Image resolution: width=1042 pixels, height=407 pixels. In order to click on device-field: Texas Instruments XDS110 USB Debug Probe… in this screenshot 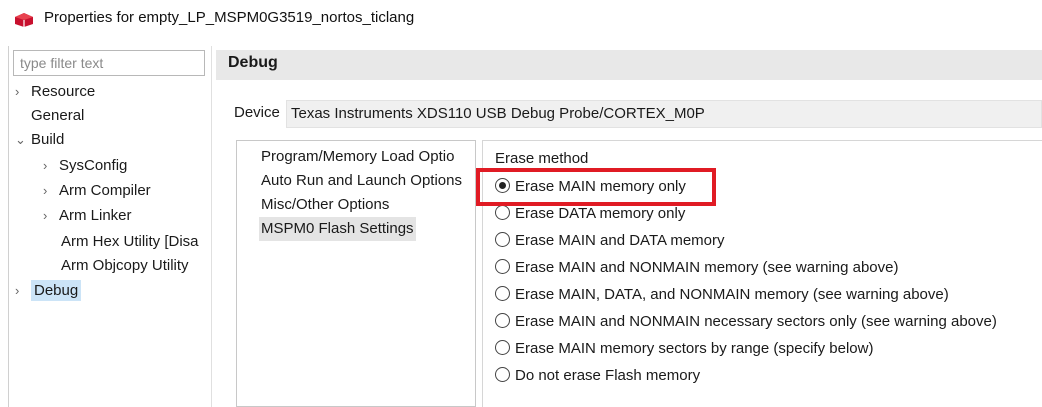, I will do `click(664, 114)`.